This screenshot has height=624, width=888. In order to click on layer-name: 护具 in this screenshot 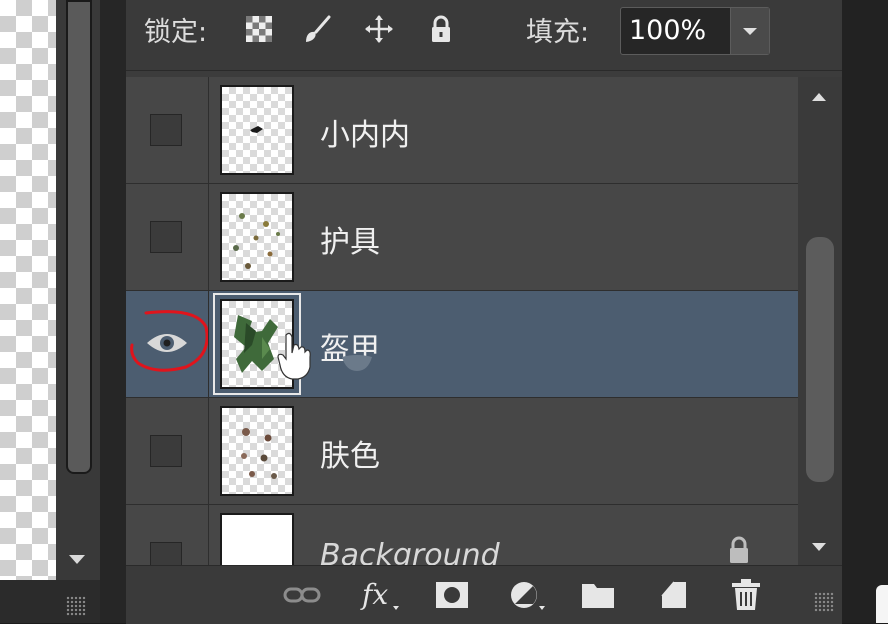, I will do `click(350, 239)`.